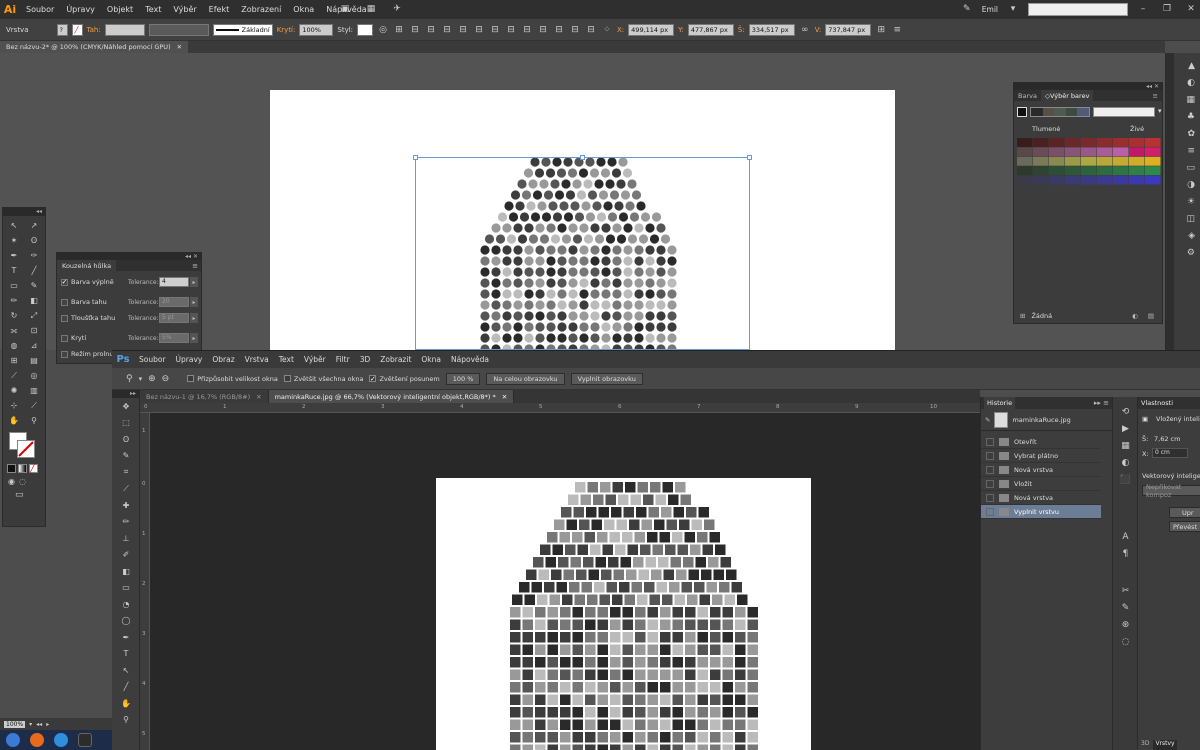  Describe the element at coordinates (126, 571) in the screenshot. I see `eraser-tool-icon: ◧` at that location.